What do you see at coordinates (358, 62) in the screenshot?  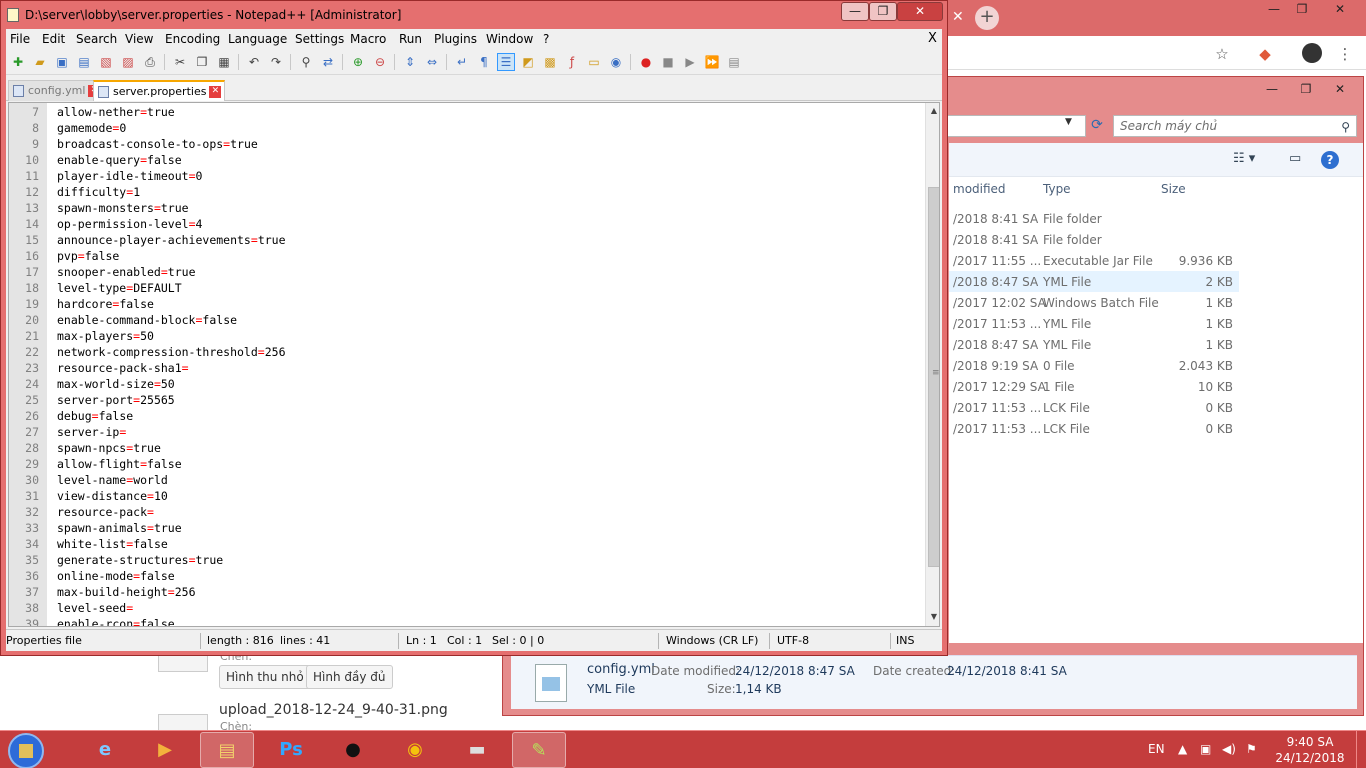 I see `zoom-in-icon: ⊕` at bounding box center [358, 62].